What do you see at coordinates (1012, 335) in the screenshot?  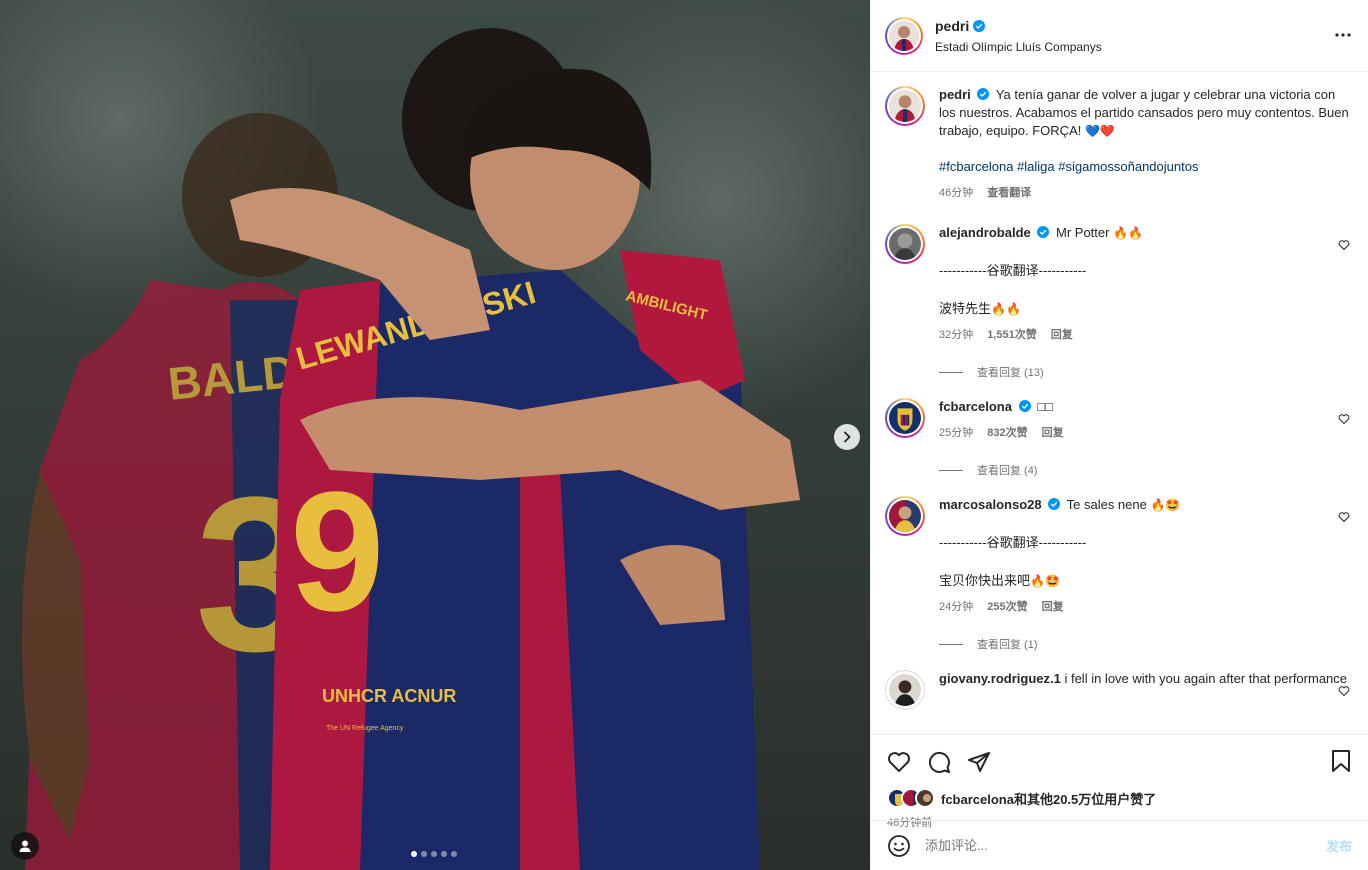 I see `comment-likes: 1,551次赞` at bounding box center [1012, 335].